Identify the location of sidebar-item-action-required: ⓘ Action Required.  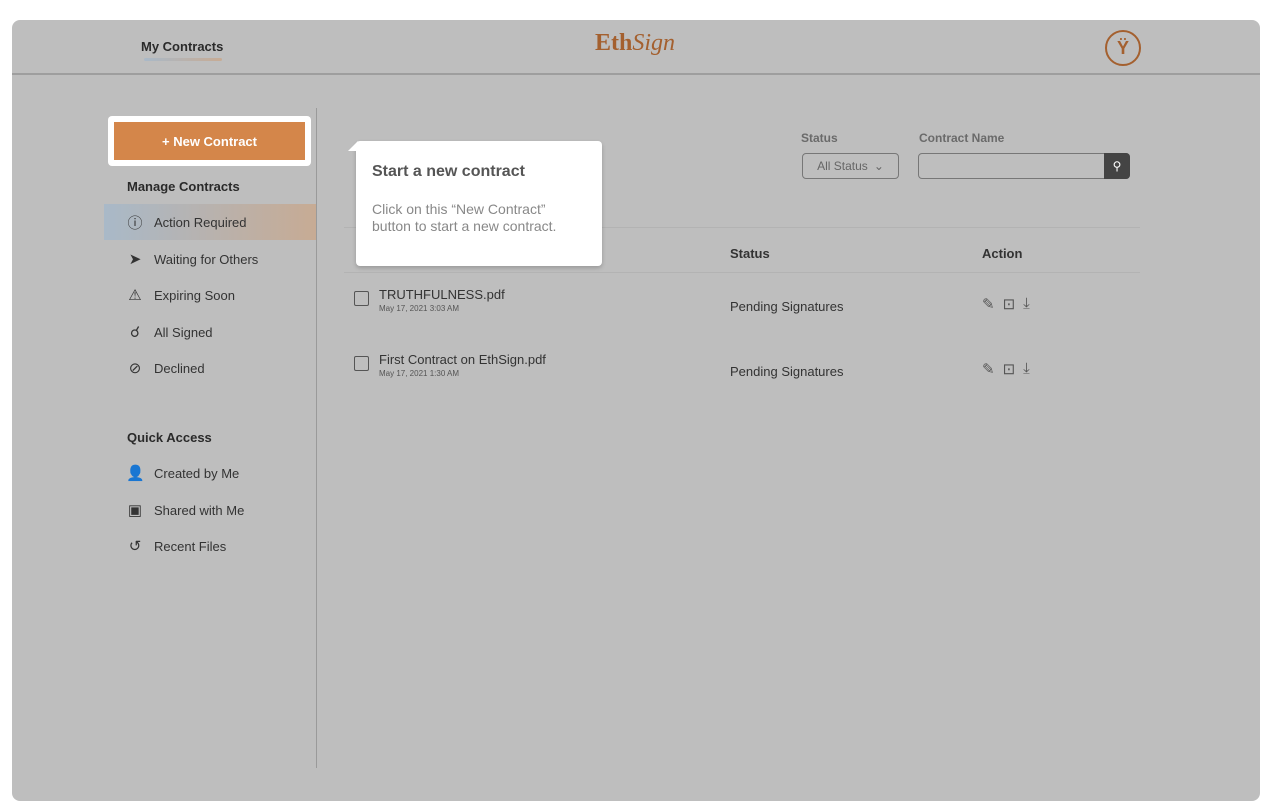
(210, 222).